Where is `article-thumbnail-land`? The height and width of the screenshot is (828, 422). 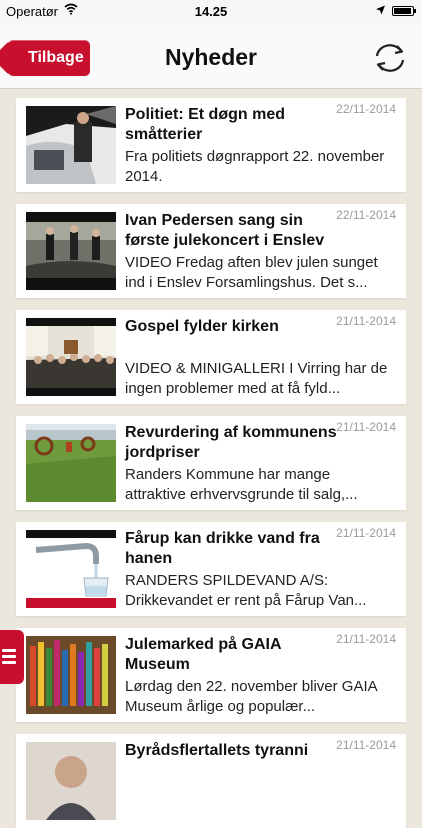
article-thumbnail-land is located at coordinates (71, 463).